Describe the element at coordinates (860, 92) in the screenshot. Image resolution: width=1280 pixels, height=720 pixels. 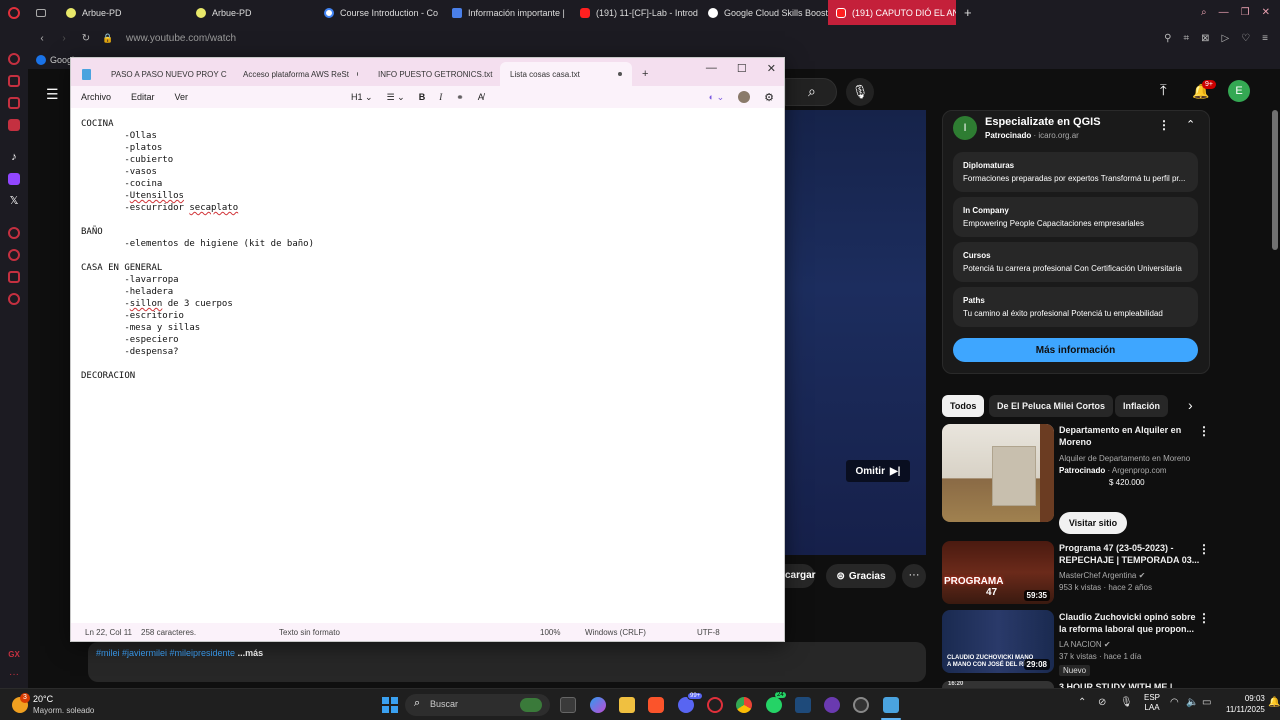
I see `microphone-icon: 🎙` at that location.